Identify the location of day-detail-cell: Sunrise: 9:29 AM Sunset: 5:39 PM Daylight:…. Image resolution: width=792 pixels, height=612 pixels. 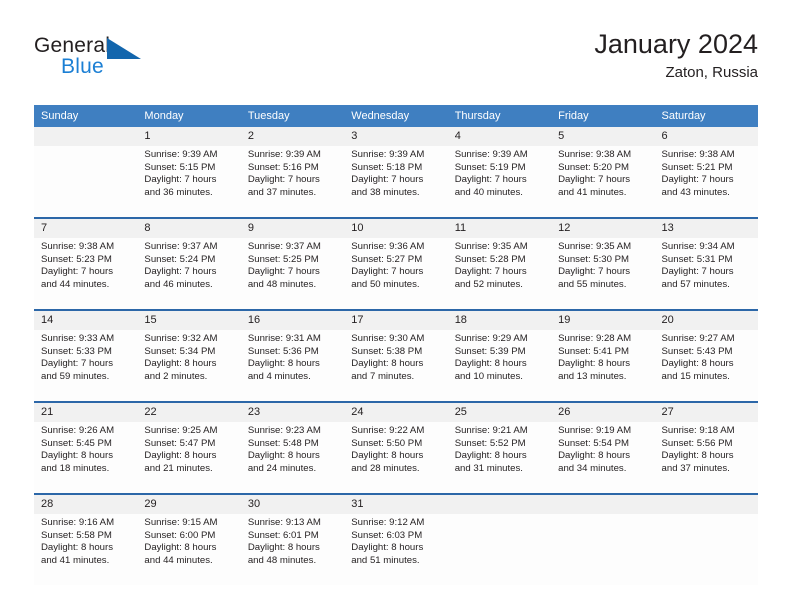
(499, 366).